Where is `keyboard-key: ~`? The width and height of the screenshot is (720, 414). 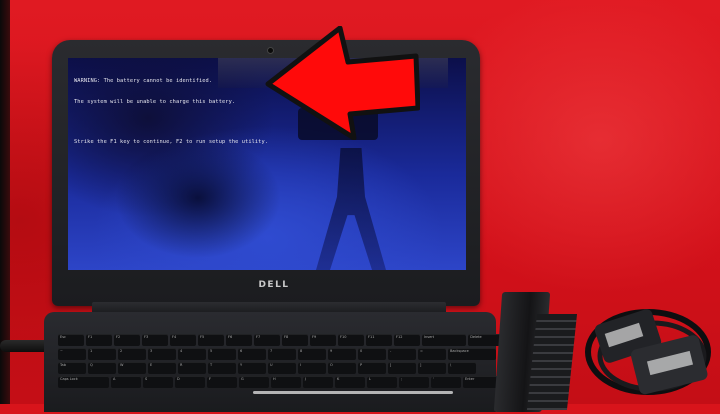
keyboard-key: ~ is located at coordinates (72, 354).